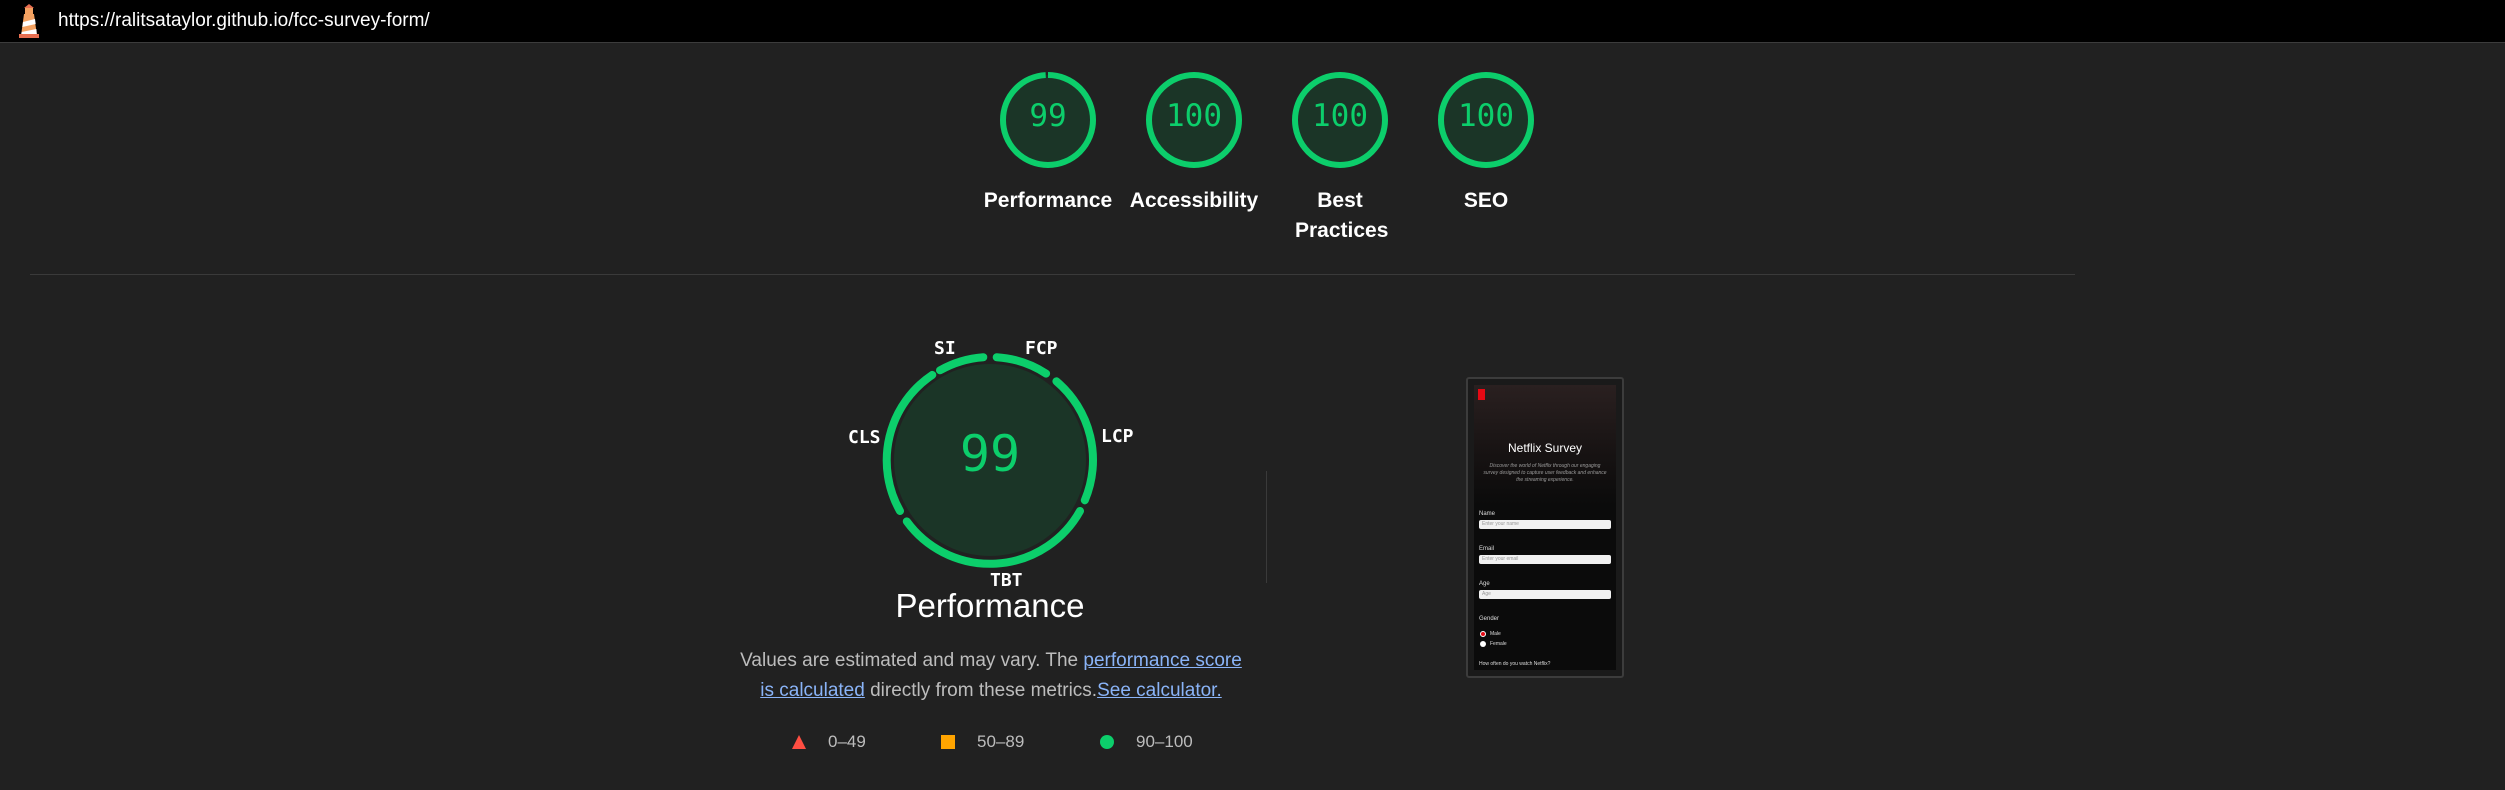  Describe the element at coordinates (1194, 143) in the screenshot. I see `gauge-accessibility: 100 Accessibility` at that location.